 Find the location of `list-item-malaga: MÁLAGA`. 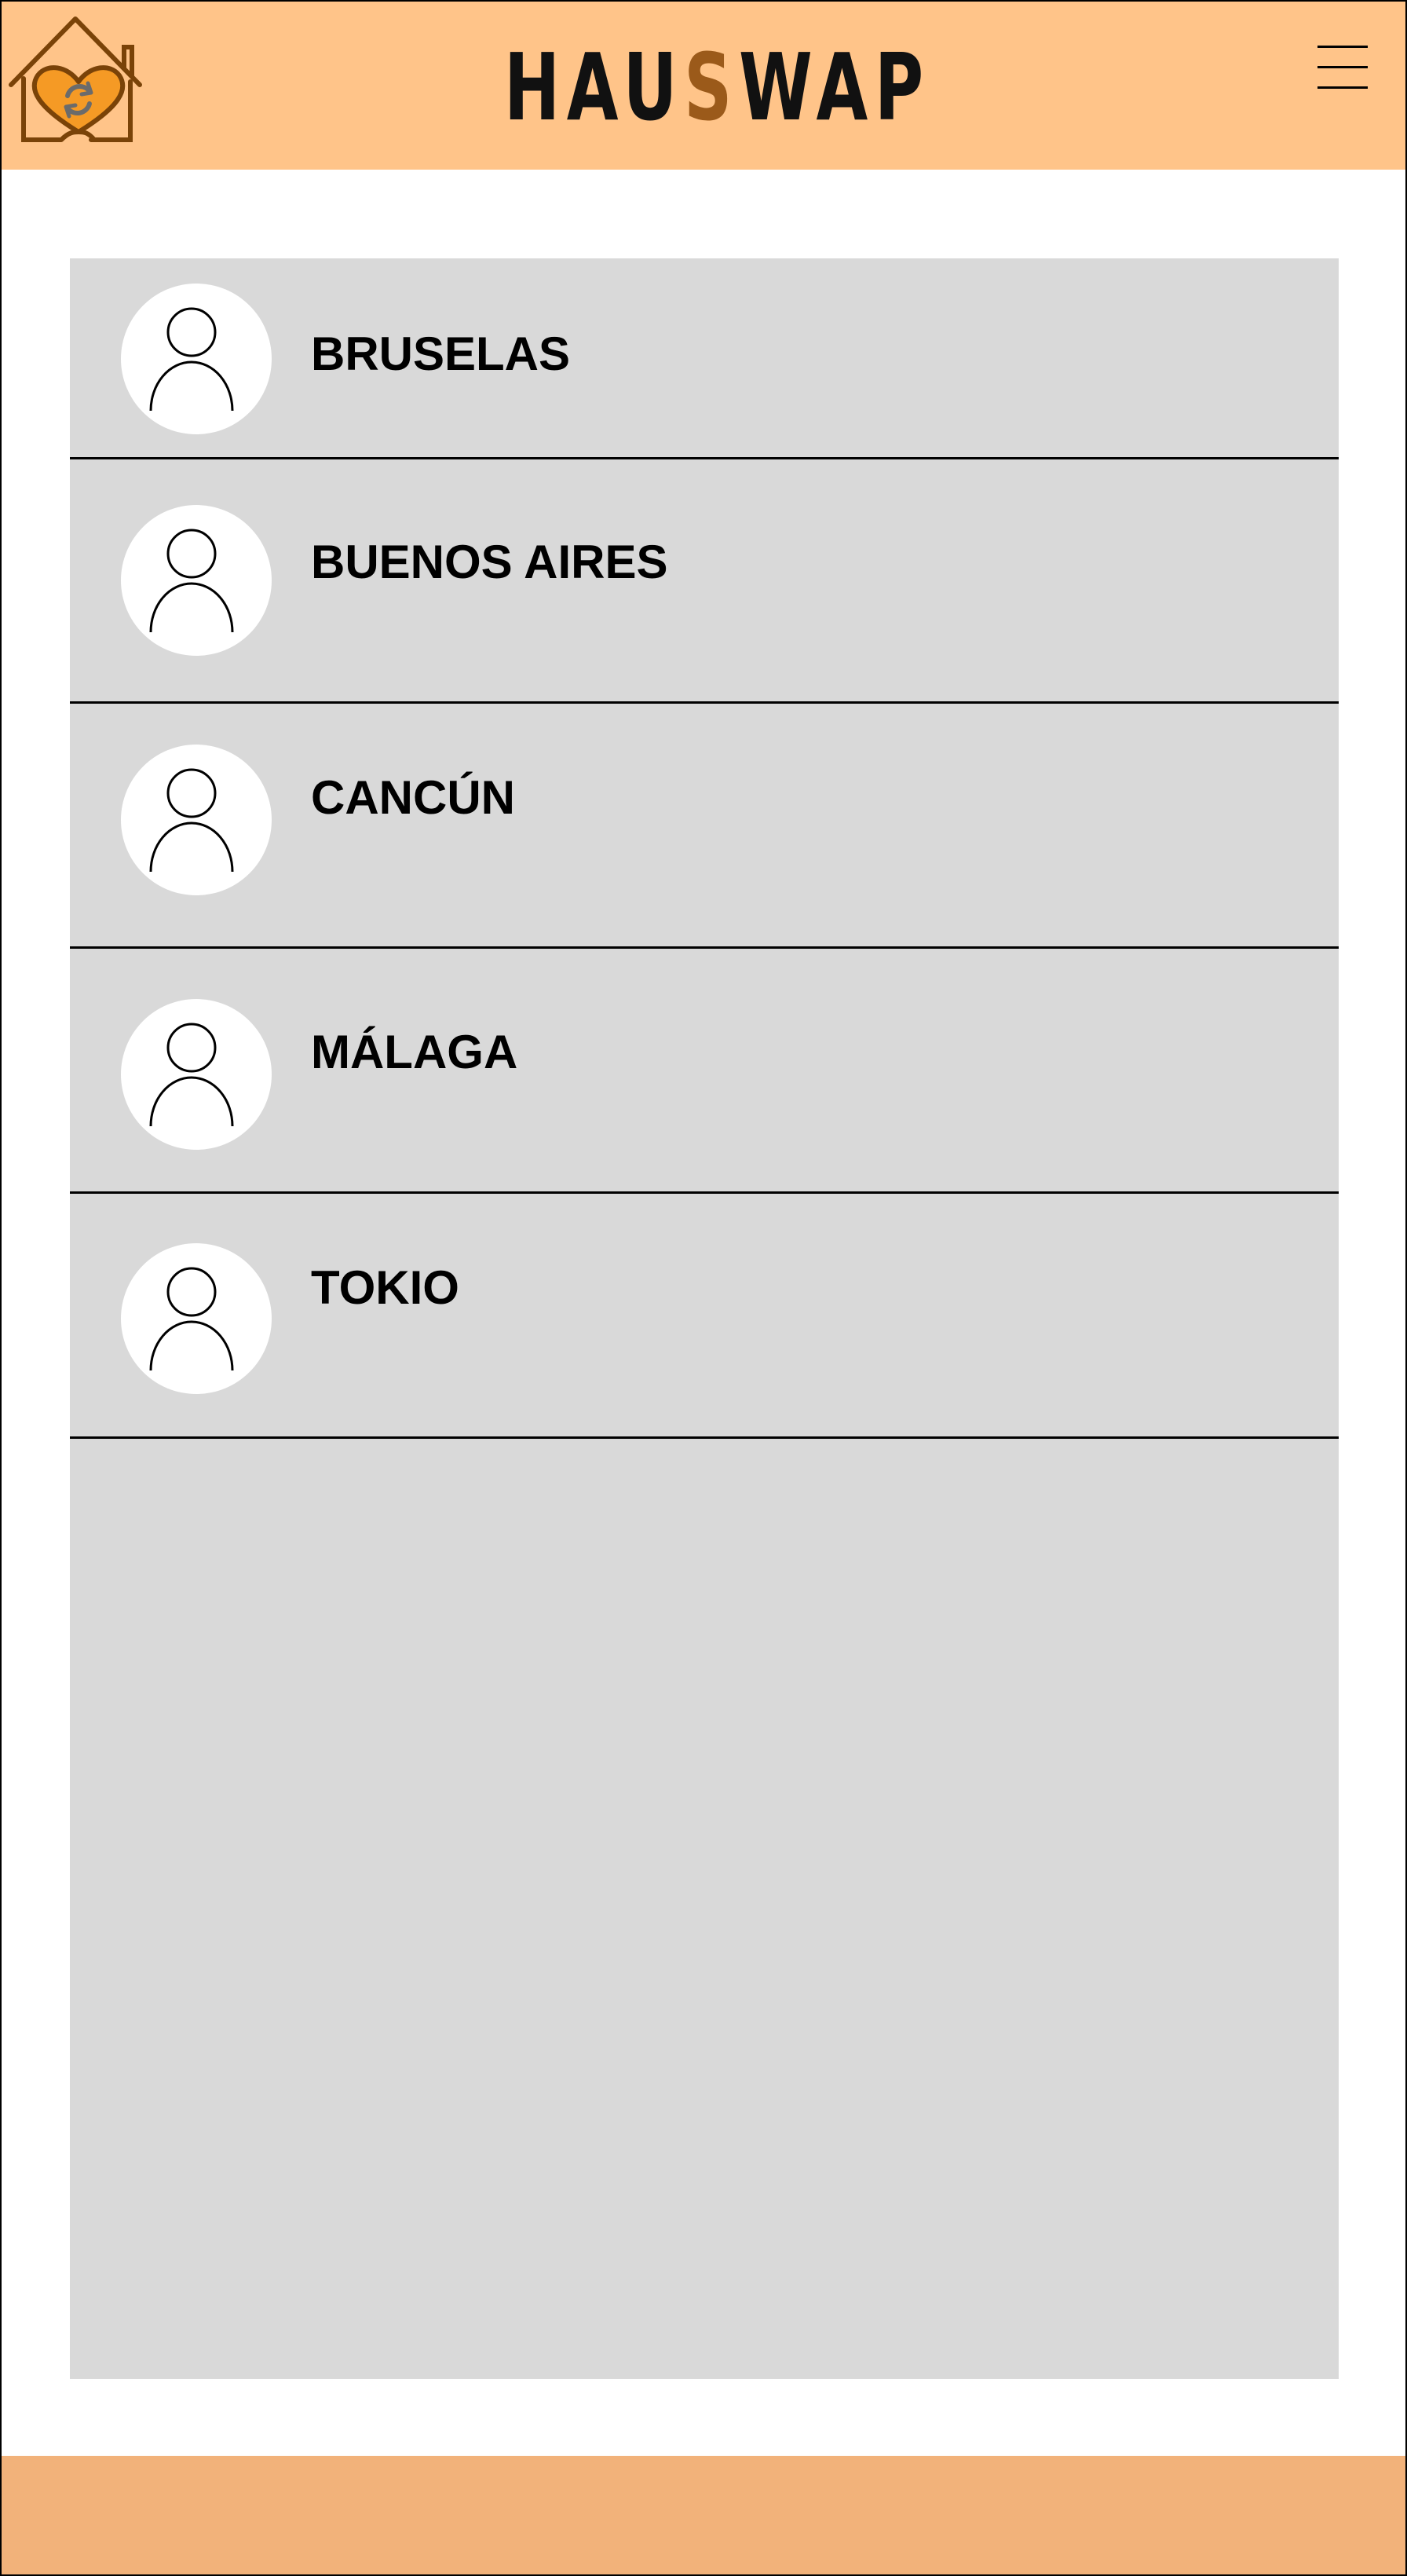

list-item-malaga: MÁLAGA is located at coordinates (704, 1070).